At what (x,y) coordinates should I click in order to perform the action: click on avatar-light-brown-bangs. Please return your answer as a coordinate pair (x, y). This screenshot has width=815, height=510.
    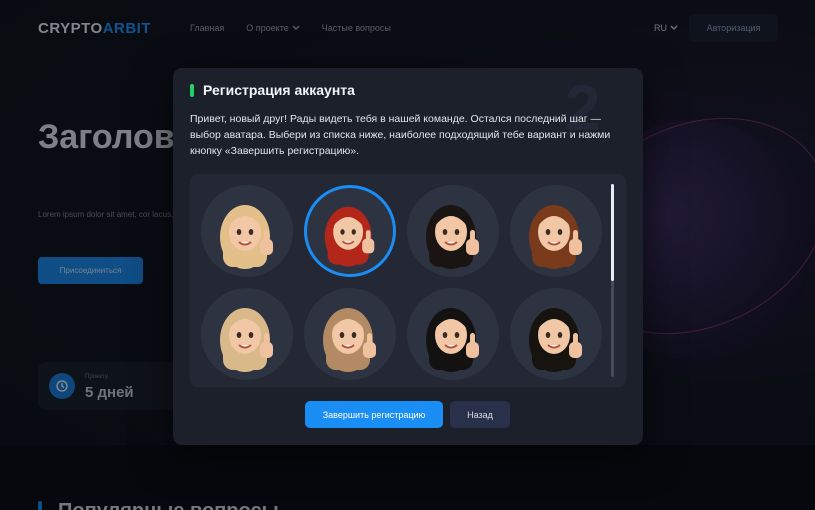
    Looking at the image, I should click on (350, 334).